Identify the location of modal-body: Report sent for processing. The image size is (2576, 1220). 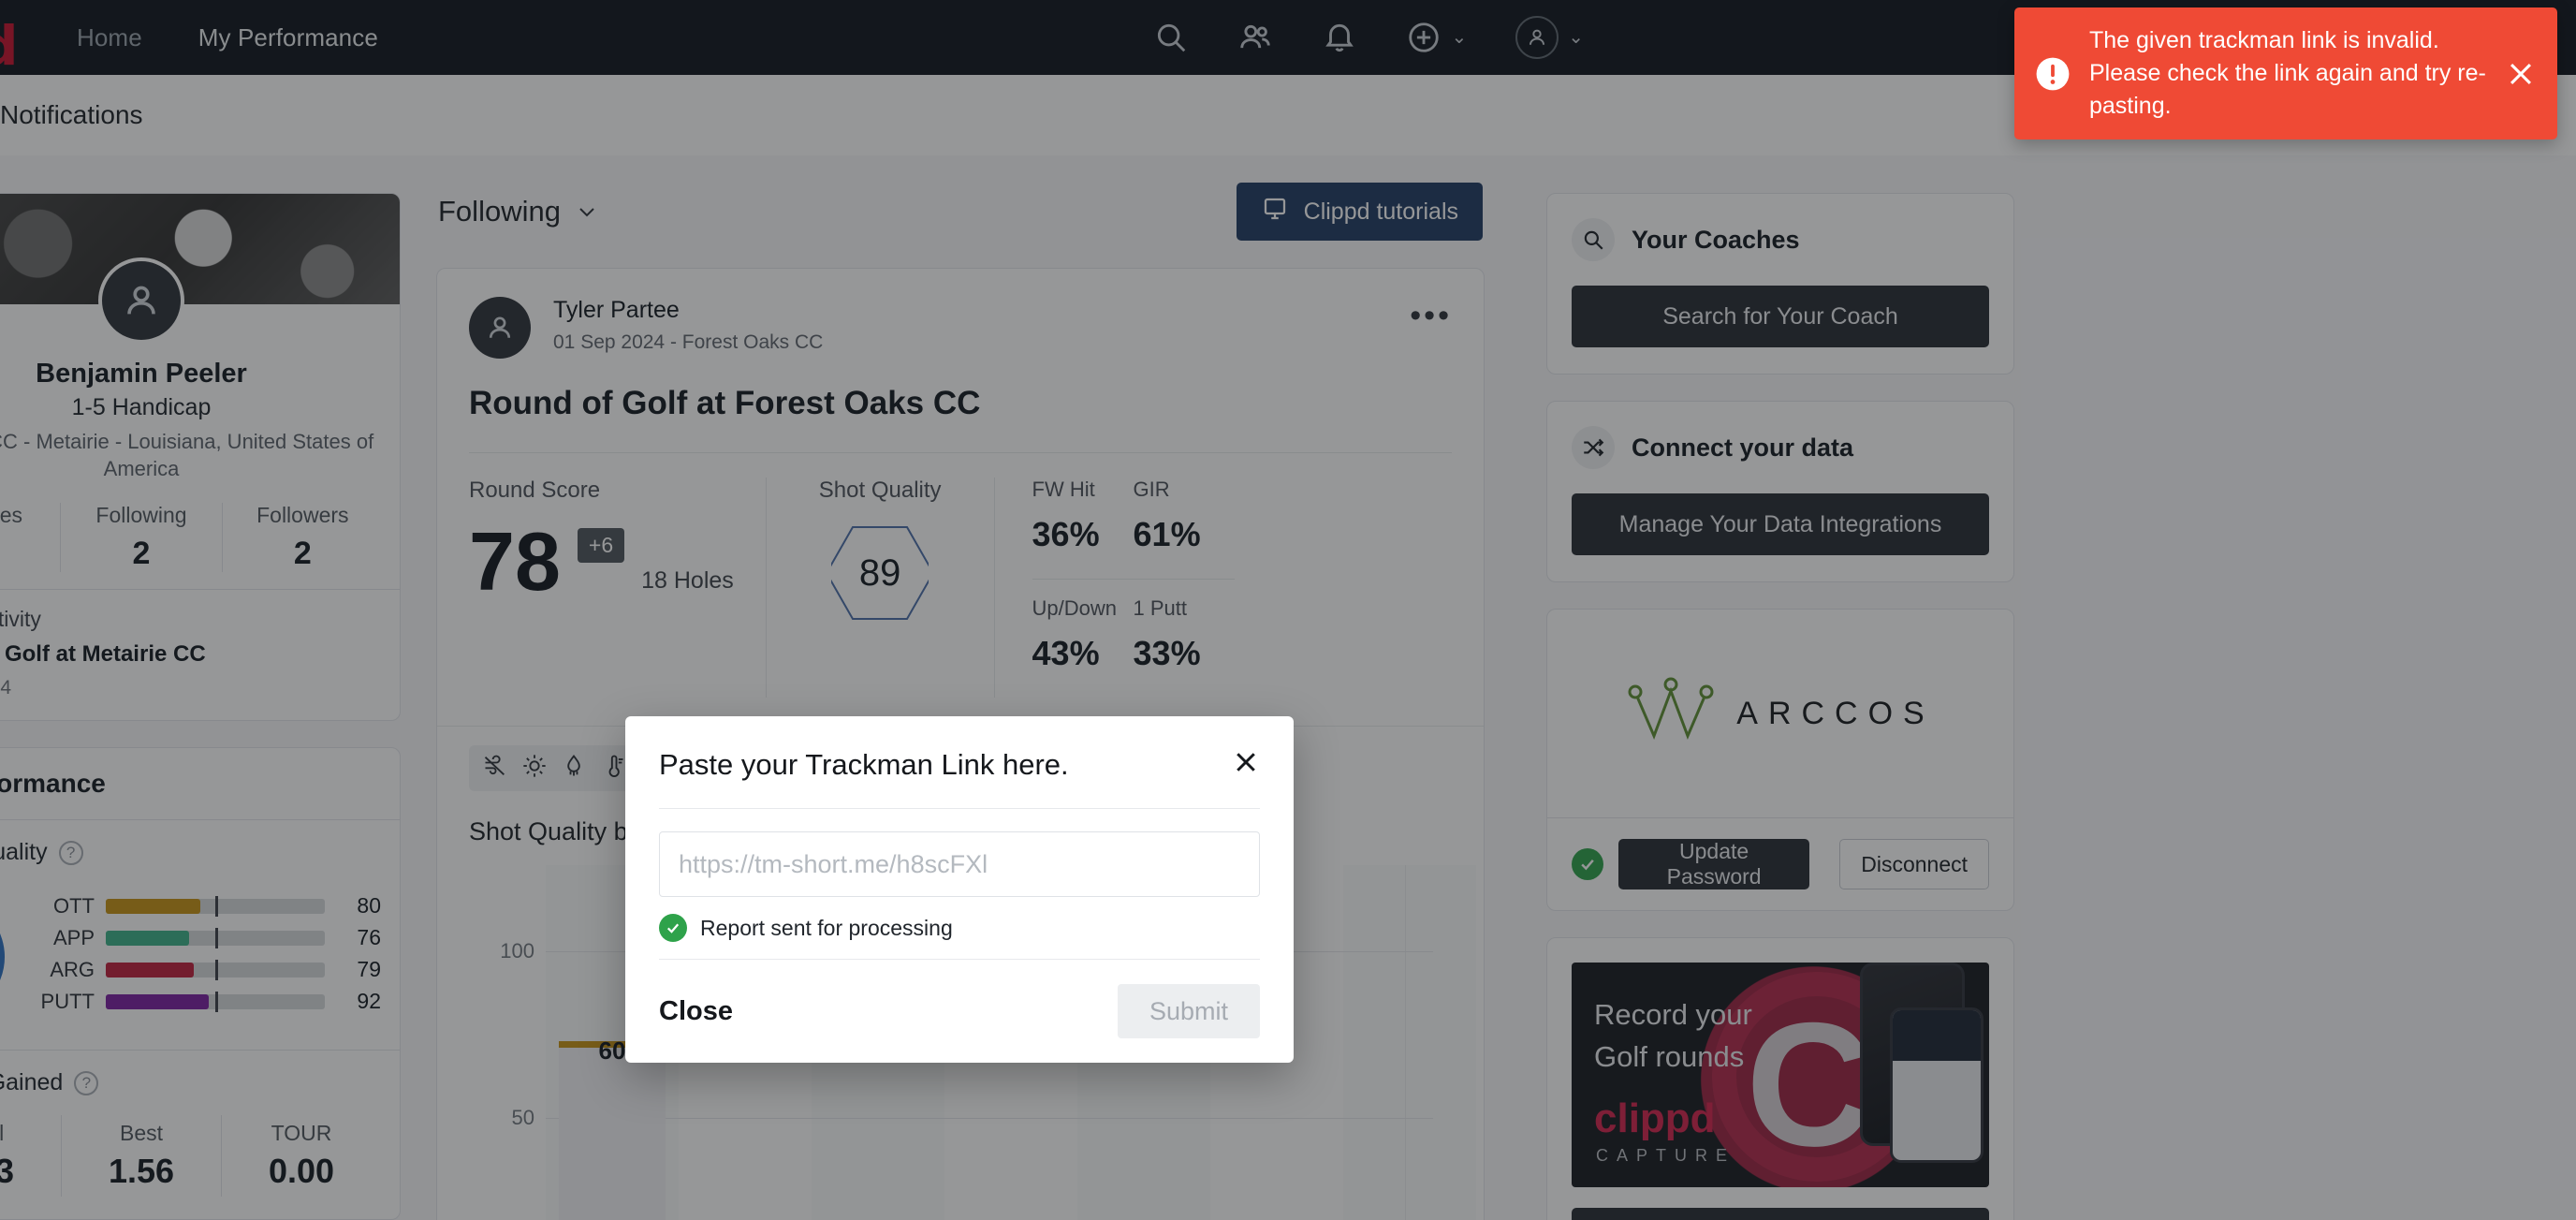
(960, 875).